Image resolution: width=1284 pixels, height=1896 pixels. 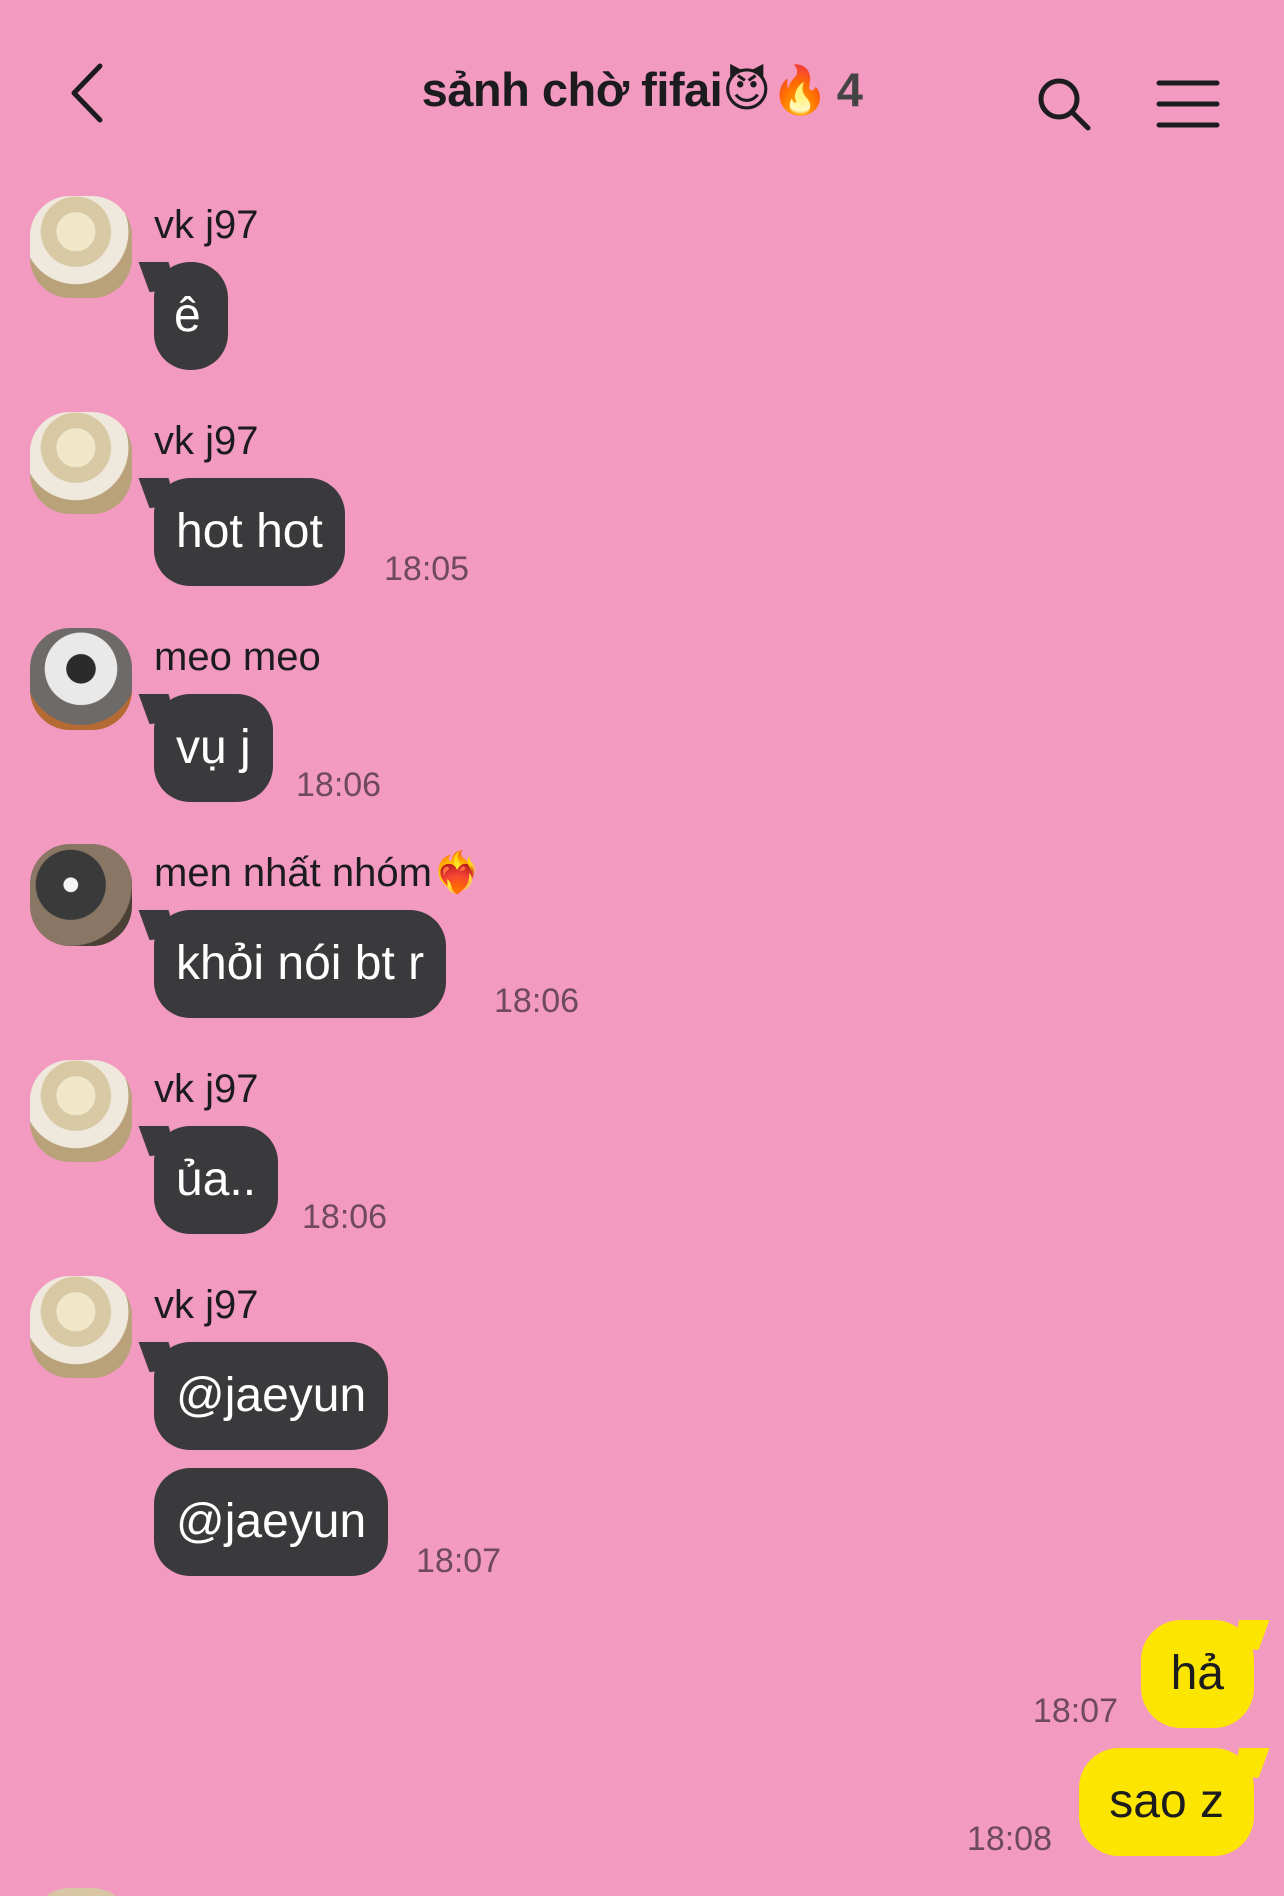 I want to click on menu-button, so click(x=1188, y=104).